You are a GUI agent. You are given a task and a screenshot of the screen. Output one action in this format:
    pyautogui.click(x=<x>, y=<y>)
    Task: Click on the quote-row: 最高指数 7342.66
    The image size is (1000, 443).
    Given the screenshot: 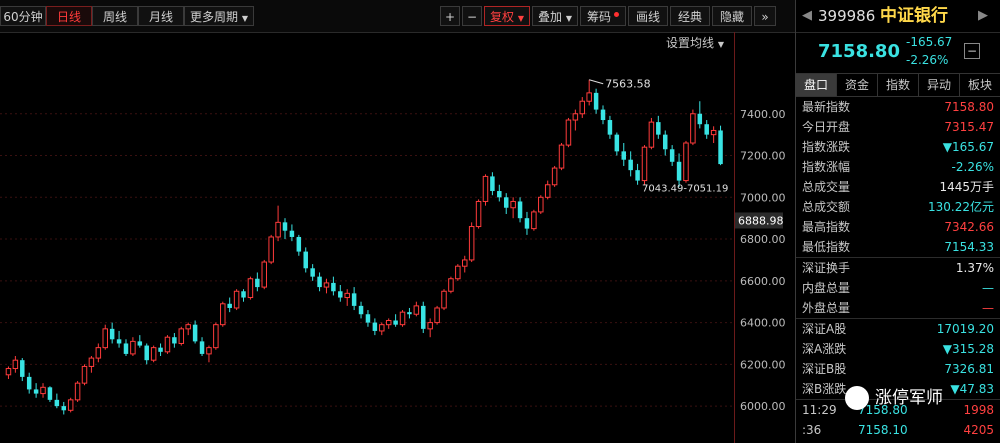 What is the action you would take?
    pyautogui.click(x=898, y=227)
    